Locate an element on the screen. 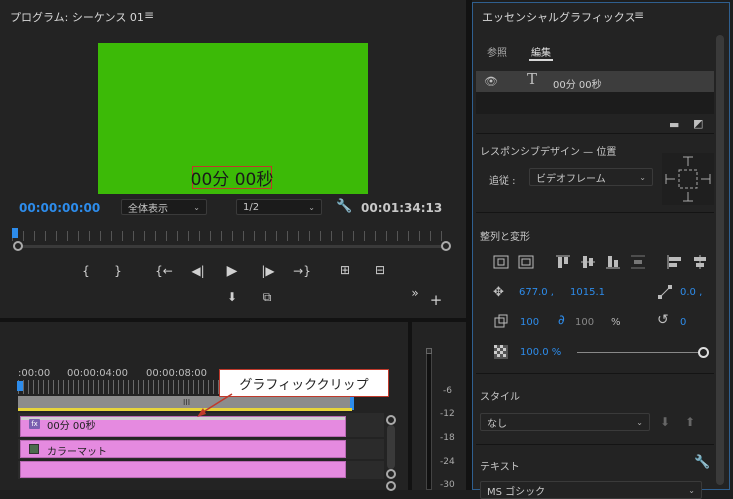 The image size is (733, 499). go-to-out-button: →} is located at coordinates (302, 271).